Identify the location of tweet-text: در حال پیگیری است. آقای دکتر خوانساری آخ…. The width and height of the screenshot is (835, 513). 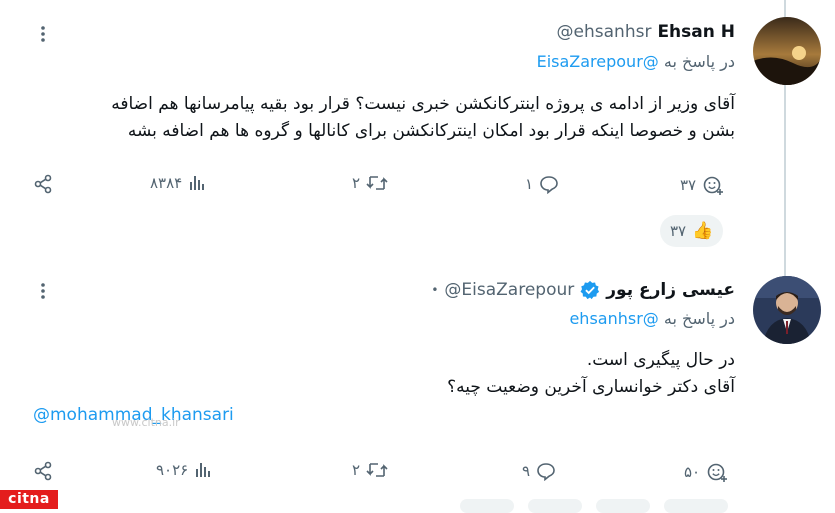
(591, 374).